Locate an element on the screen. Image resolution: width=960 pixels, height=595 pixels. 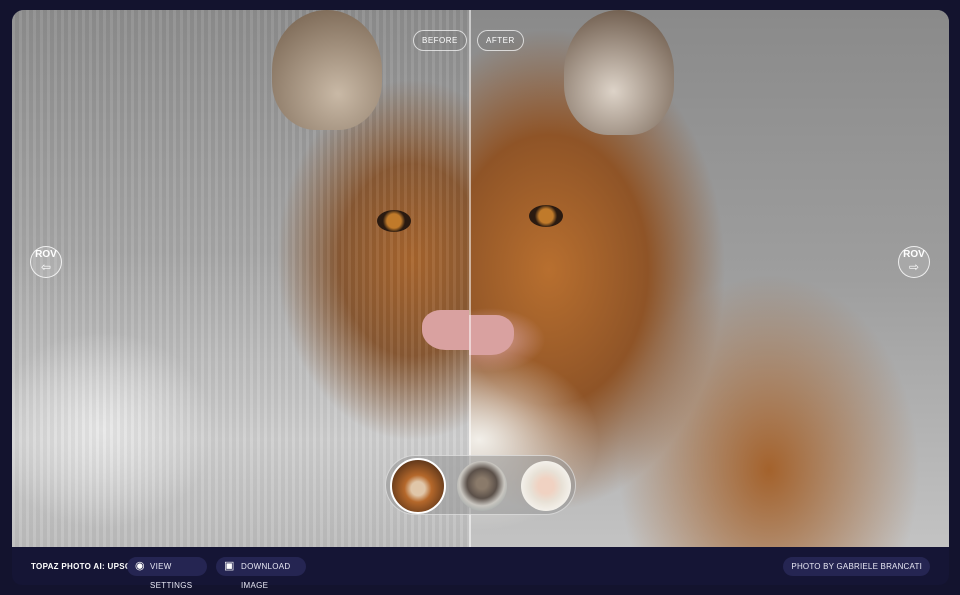
view-settings-button: ◉ VIEW SETTINGS is located at coordinates (167, 573).